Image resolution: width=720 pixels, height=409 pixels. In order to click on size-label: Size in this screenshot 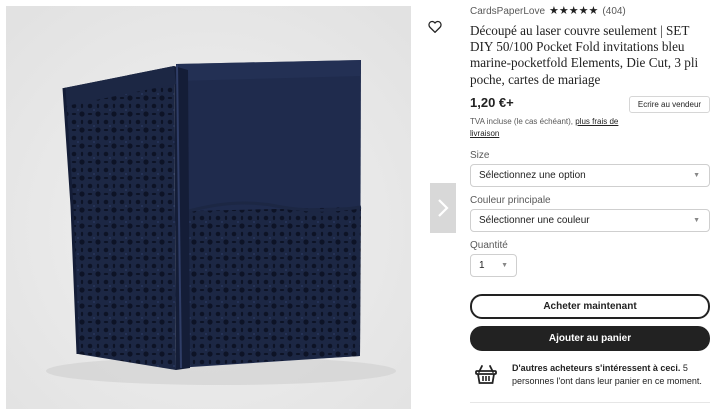, I will do `click(480, 155)`.